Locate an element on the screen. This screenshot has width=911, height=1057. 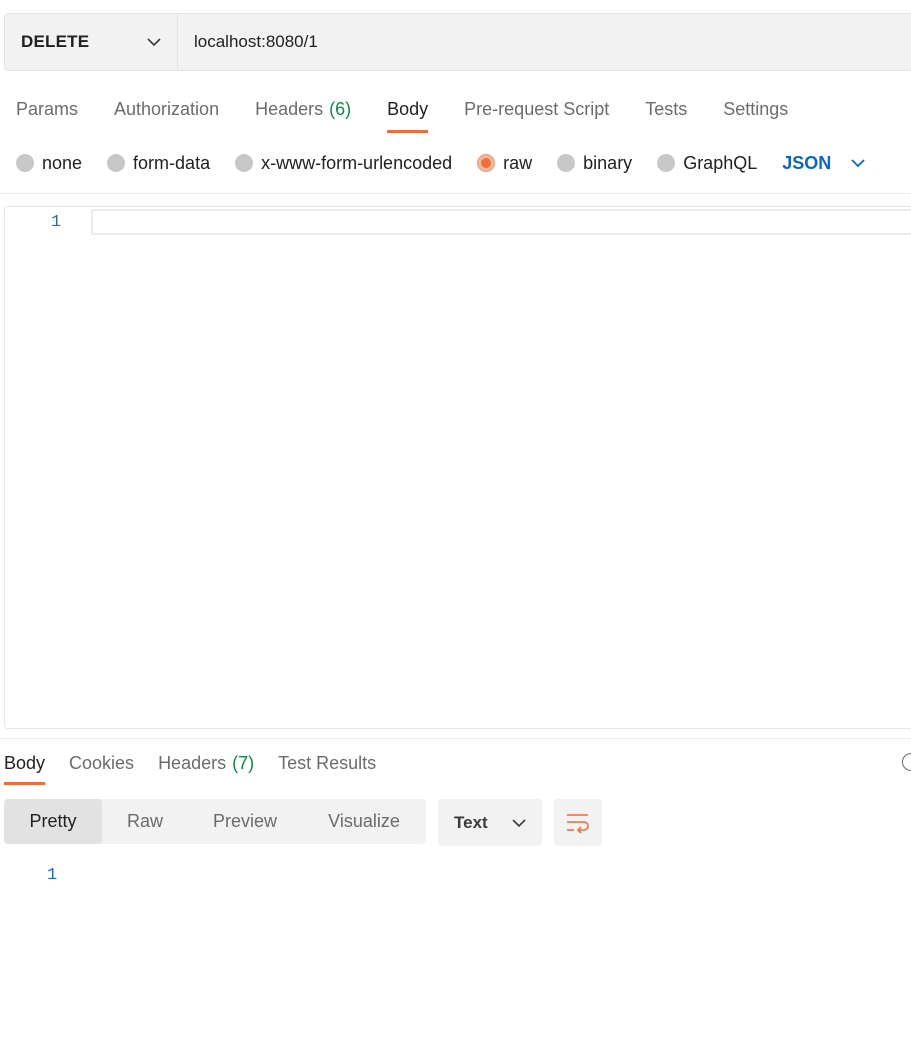
line-number: 1 is located at coordinates (56, 222).